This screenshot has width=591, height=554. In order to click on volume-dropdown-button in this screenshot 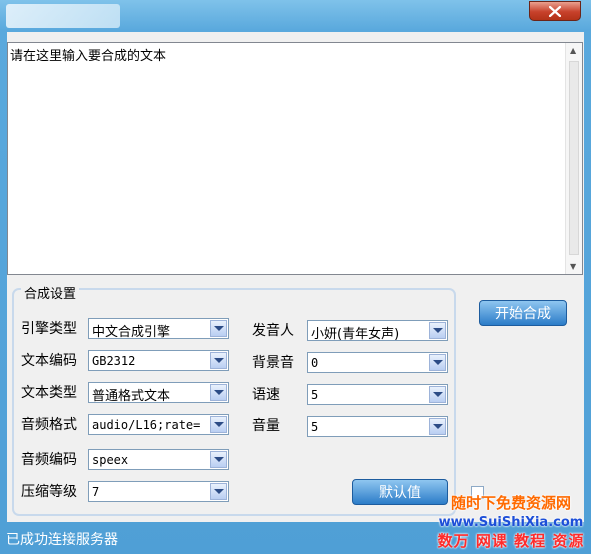, I will do `click(437, 426)`.